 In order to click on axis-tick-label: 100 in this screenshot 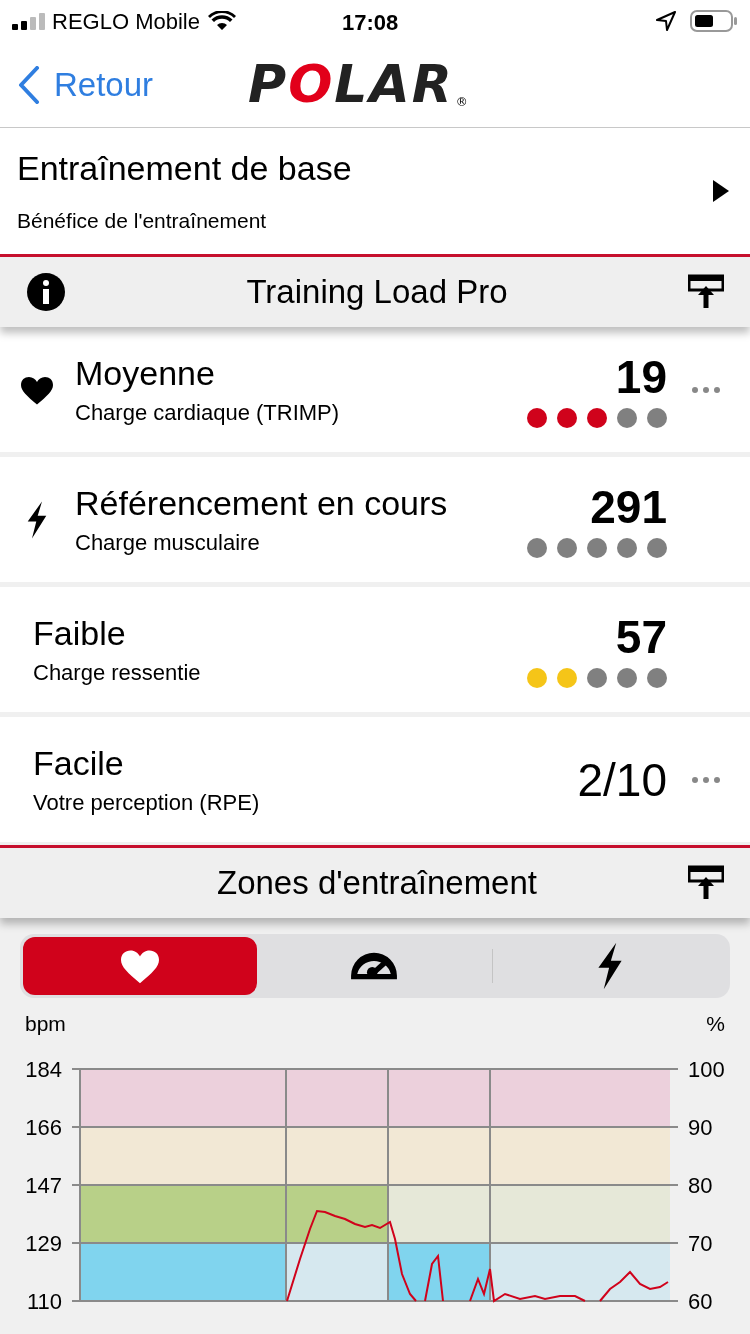, I will do `click(706, 1069)`.